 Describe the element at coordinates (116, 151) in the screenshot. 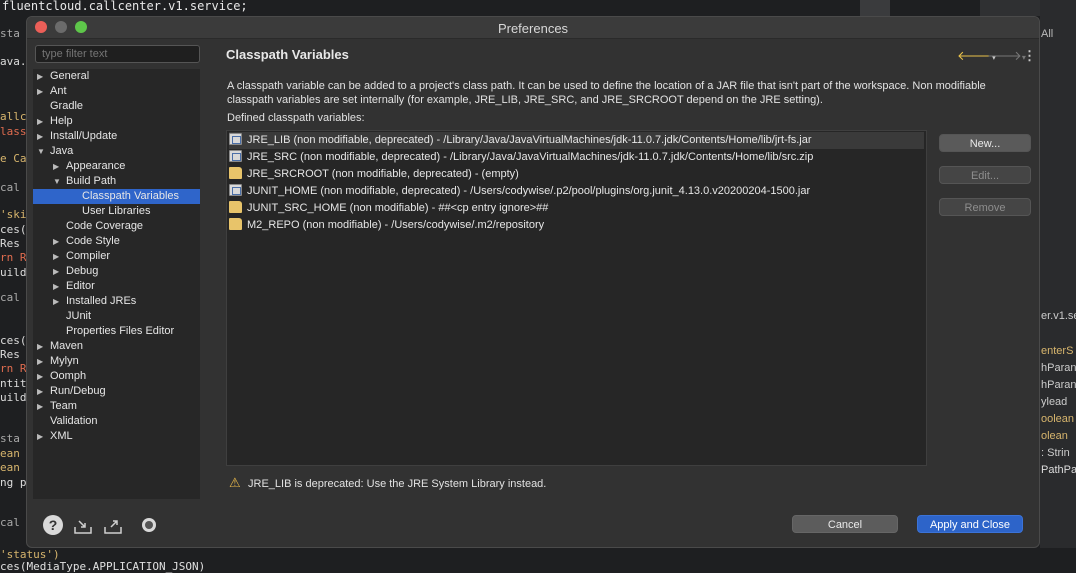

I see `tree-item: ▼ Java` at that location.